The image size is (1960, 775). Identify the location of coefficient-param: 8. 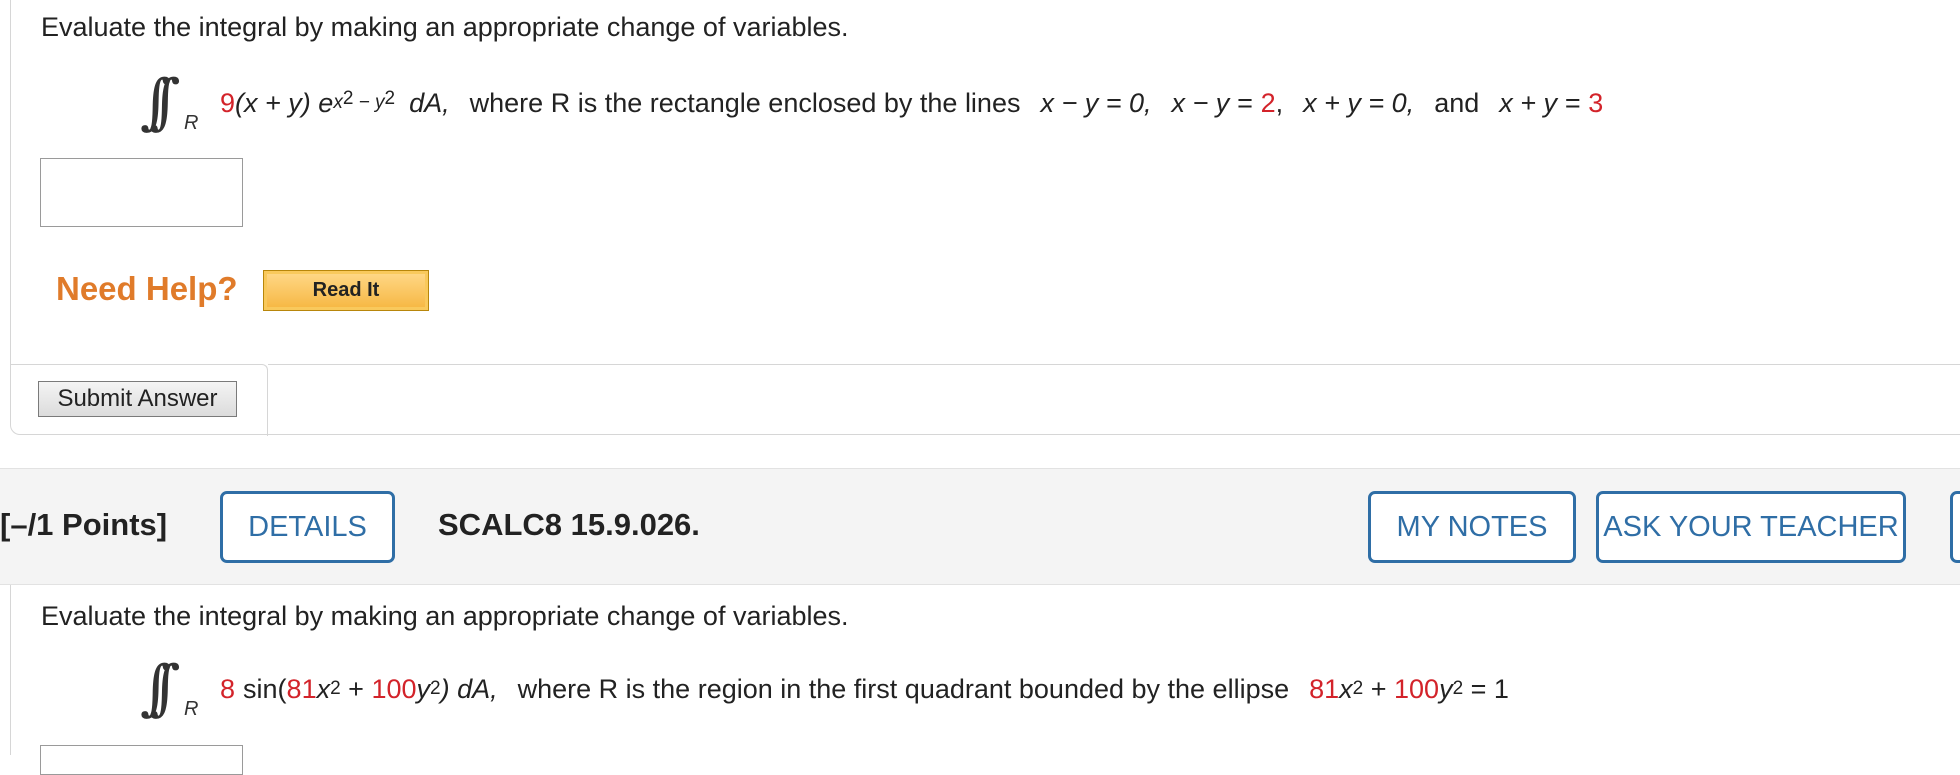
(228, 689).